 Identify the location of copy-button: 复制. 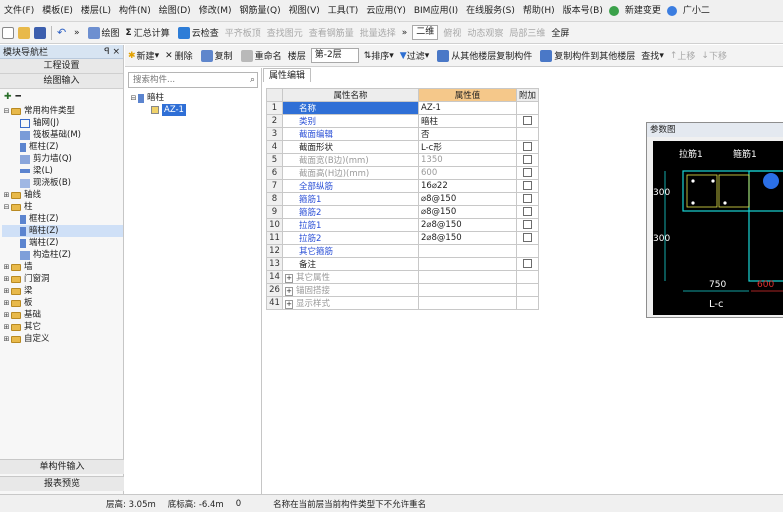
(216, 55).